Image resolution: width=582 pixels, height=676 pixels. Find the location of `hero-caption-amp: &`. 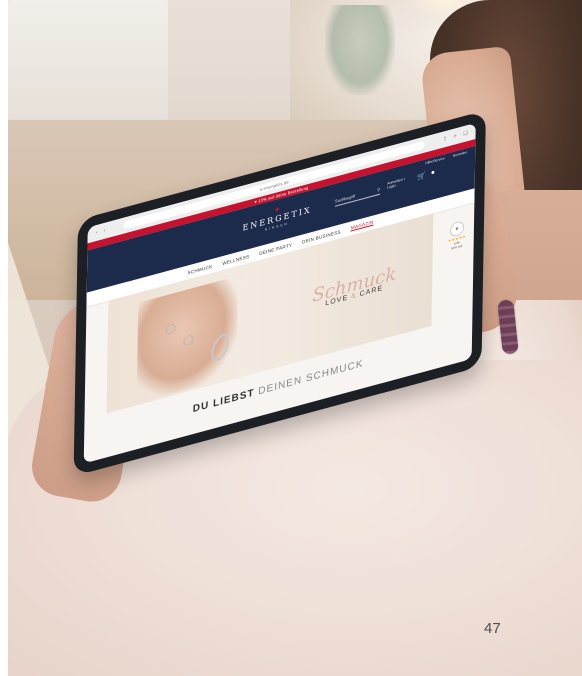

hero-caption-amp: & is located at coordinates (353, 296).